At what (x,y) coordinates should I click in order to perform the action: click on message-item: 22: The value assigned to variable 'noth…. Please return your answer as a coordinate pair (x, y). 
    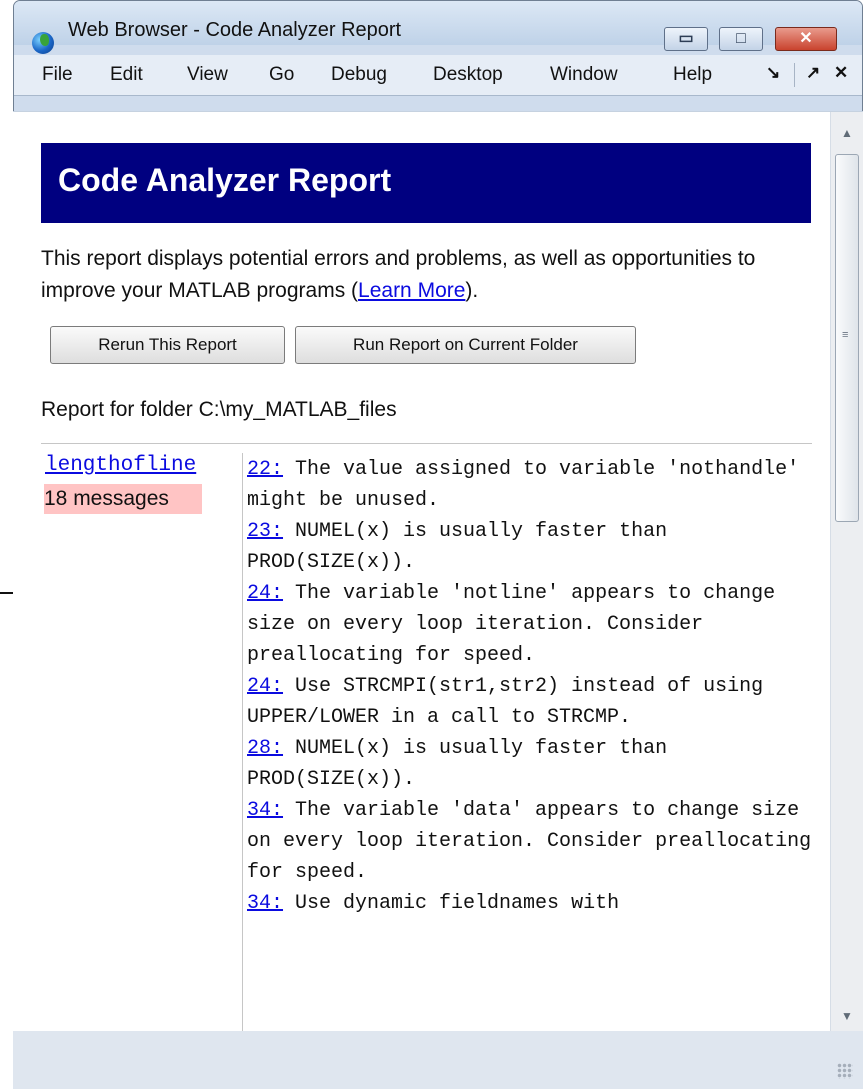
    Looking at the image, I should click on (529, 485).